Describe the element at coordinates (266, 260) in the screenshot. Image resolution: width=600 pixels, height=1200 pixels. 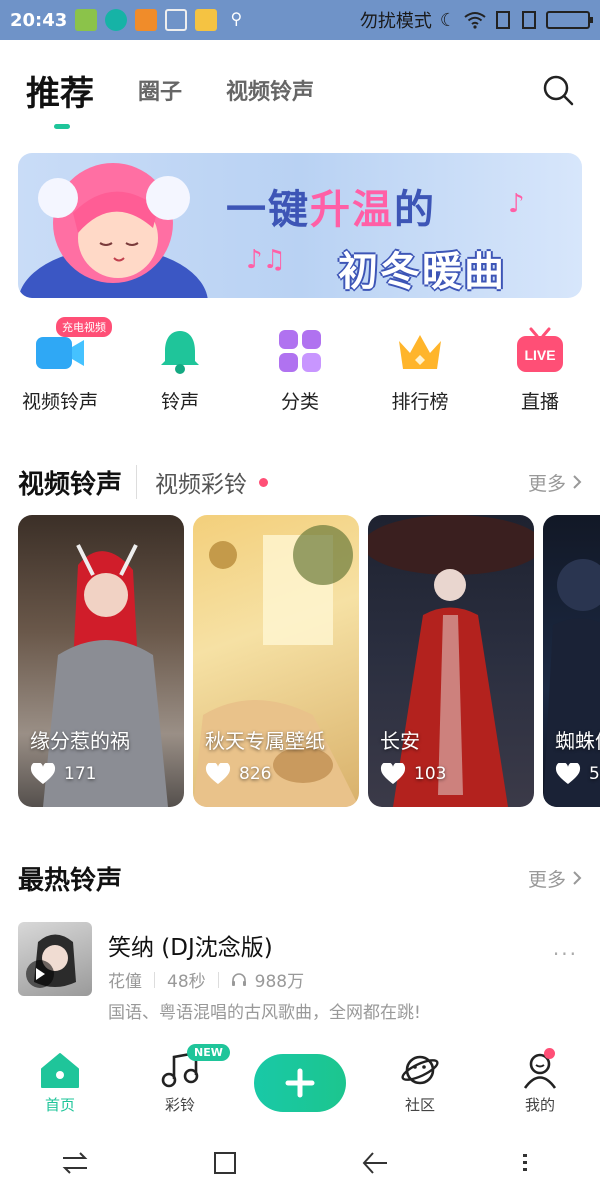
I see `music-note-icon: ♪♫` at that location.